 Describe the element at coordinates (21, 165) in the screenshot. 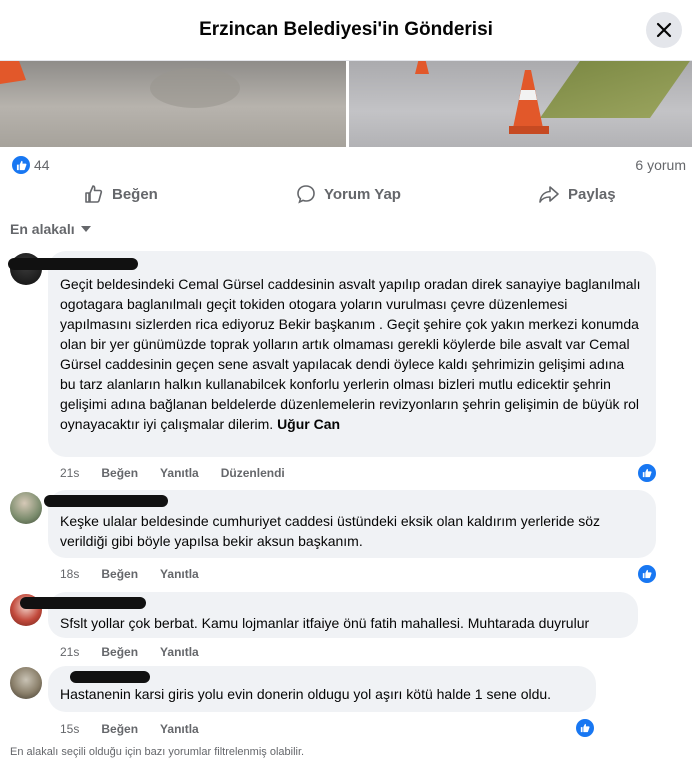

I see `like-reaction-icon` at that location.